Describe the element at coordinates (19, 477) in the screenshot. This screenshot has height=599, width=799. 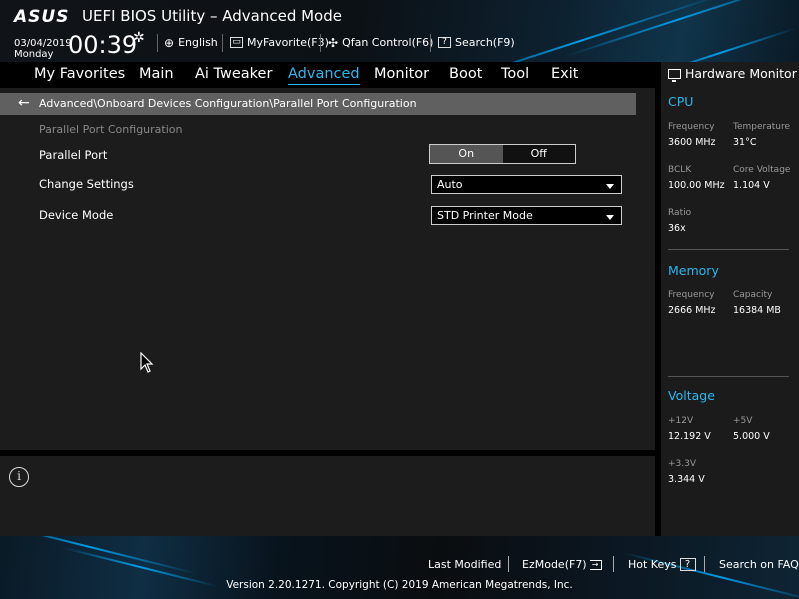
I see `info-icon: i` at that location.